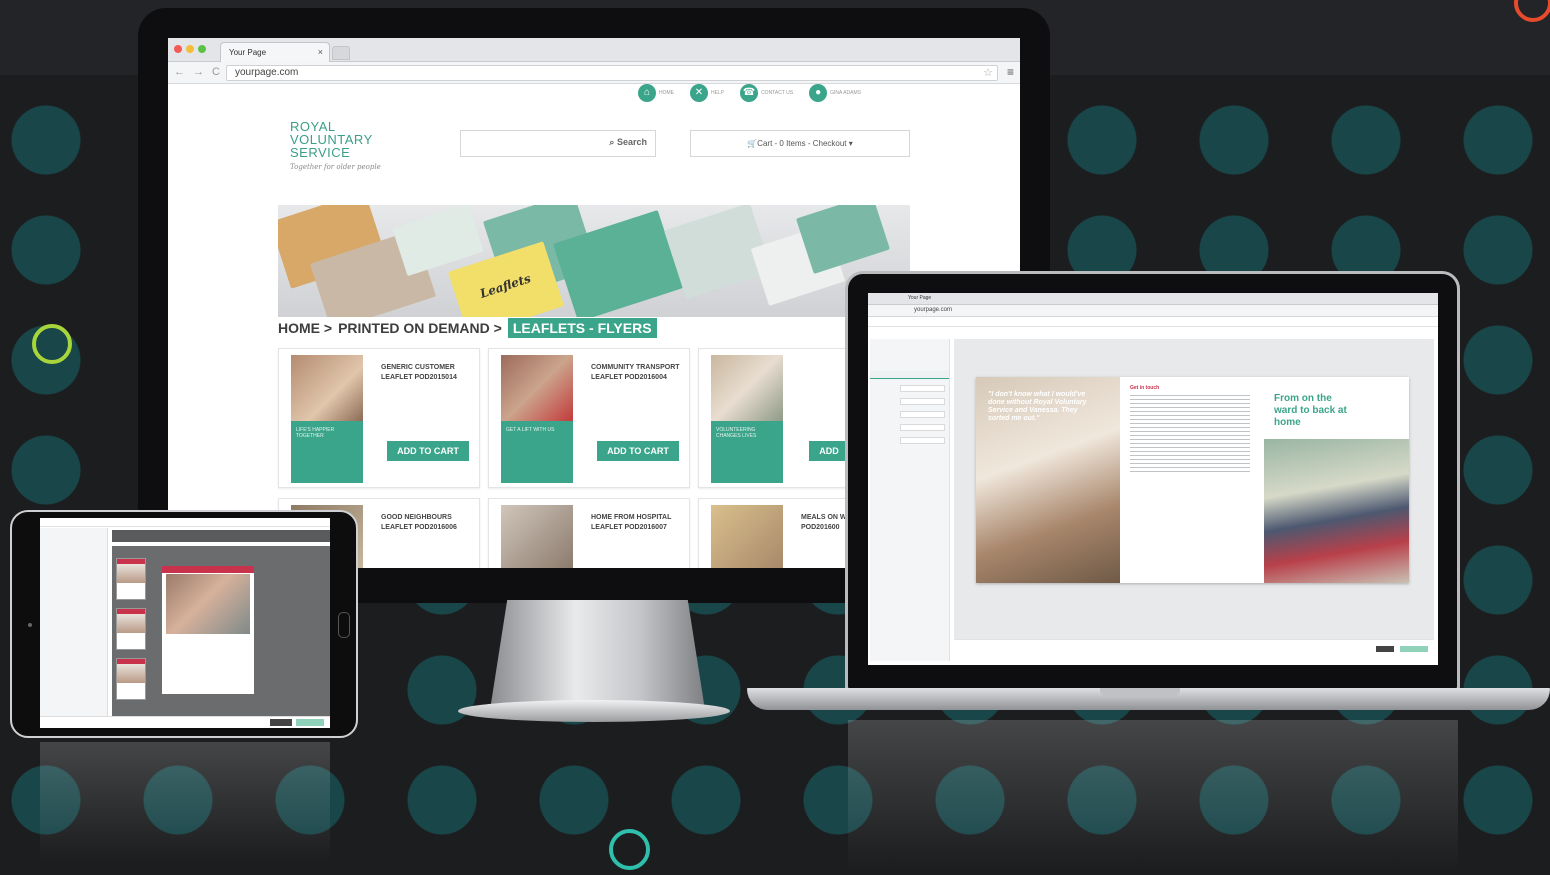 The height and width of the screenshot is (875, 1550). What do you see at coordinates (537, 419) in the screenshot?
I see `product-thumbnail: GET A LIFT WITH US` at bounding box center [537, 419].